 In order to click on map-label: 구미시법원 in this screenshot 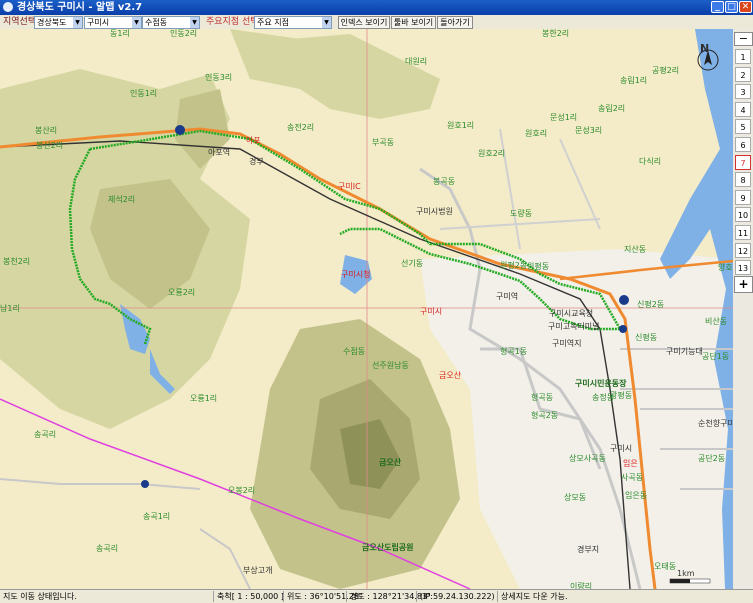, I will do `click(434, 211)`.